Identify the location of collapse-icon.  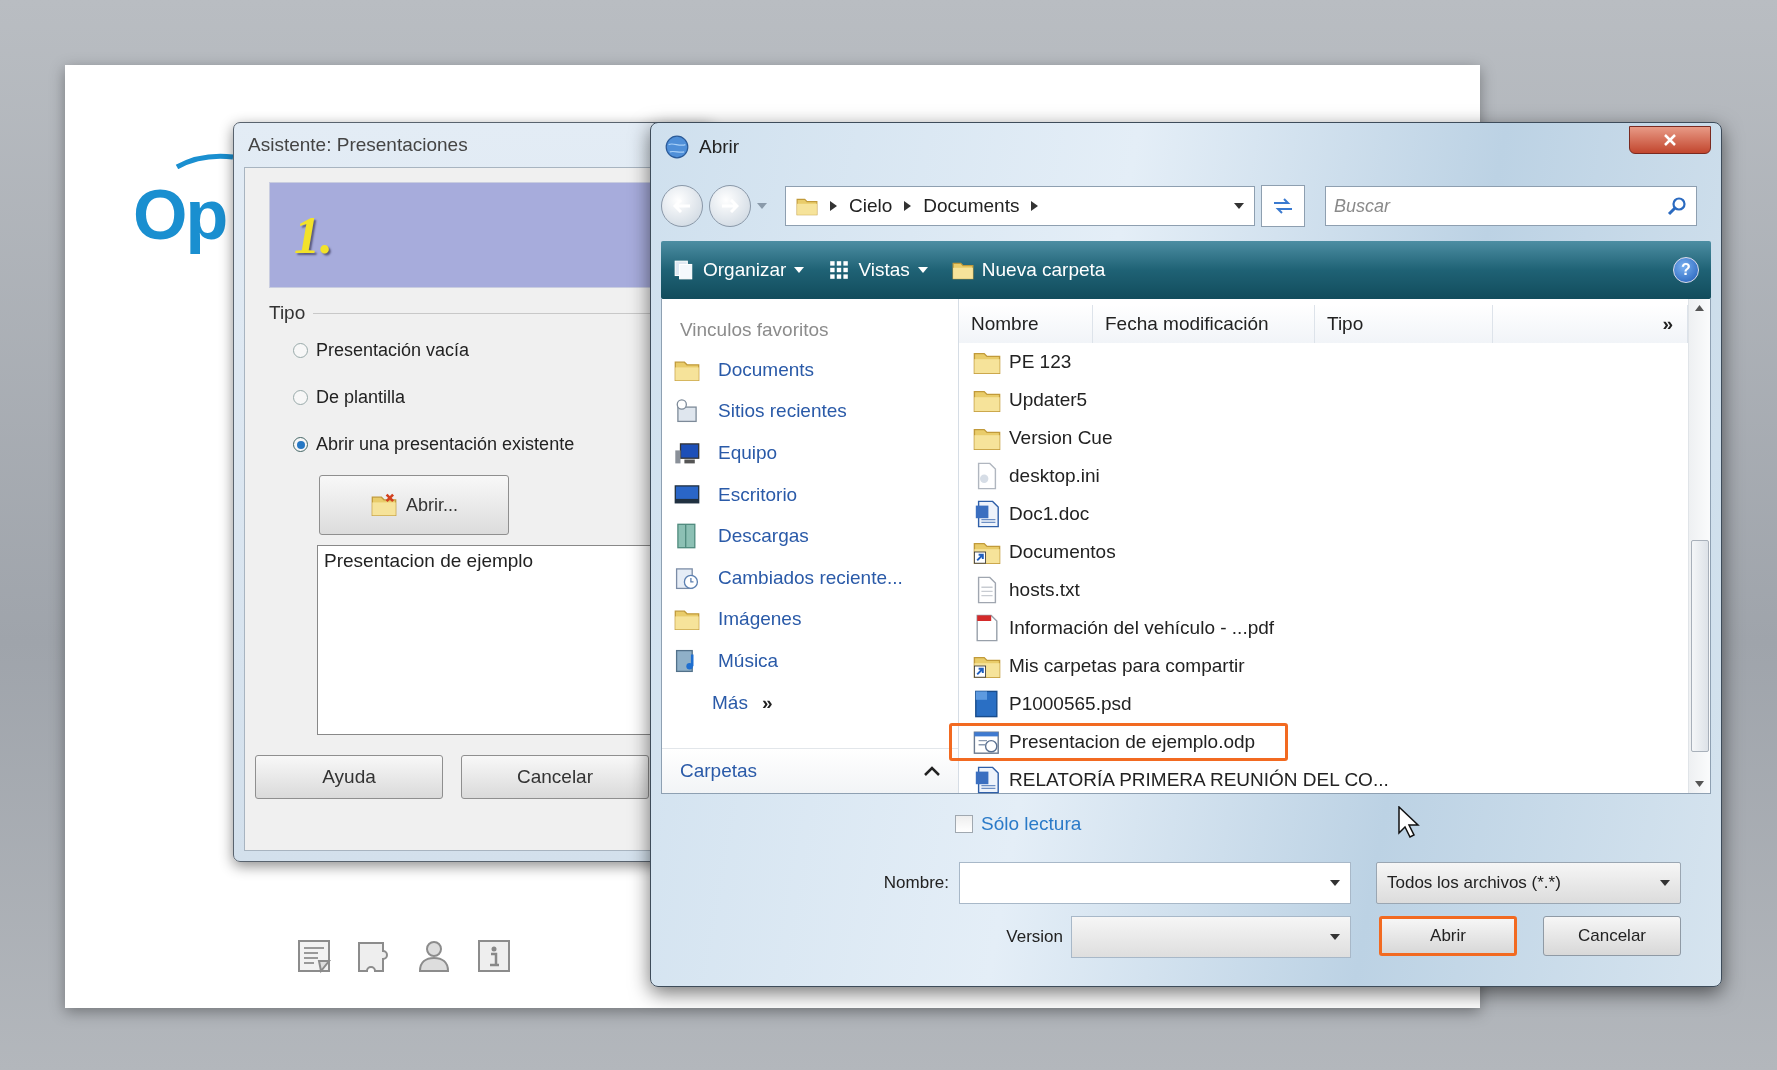
(932, 771).